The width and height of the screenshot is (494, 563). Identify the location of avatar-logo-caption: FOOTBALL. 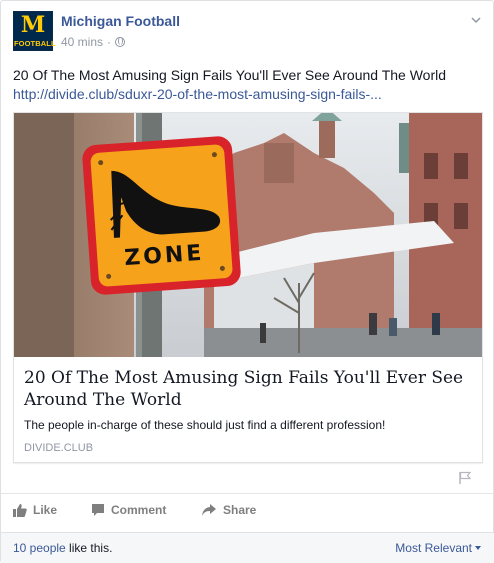
(35, 43).